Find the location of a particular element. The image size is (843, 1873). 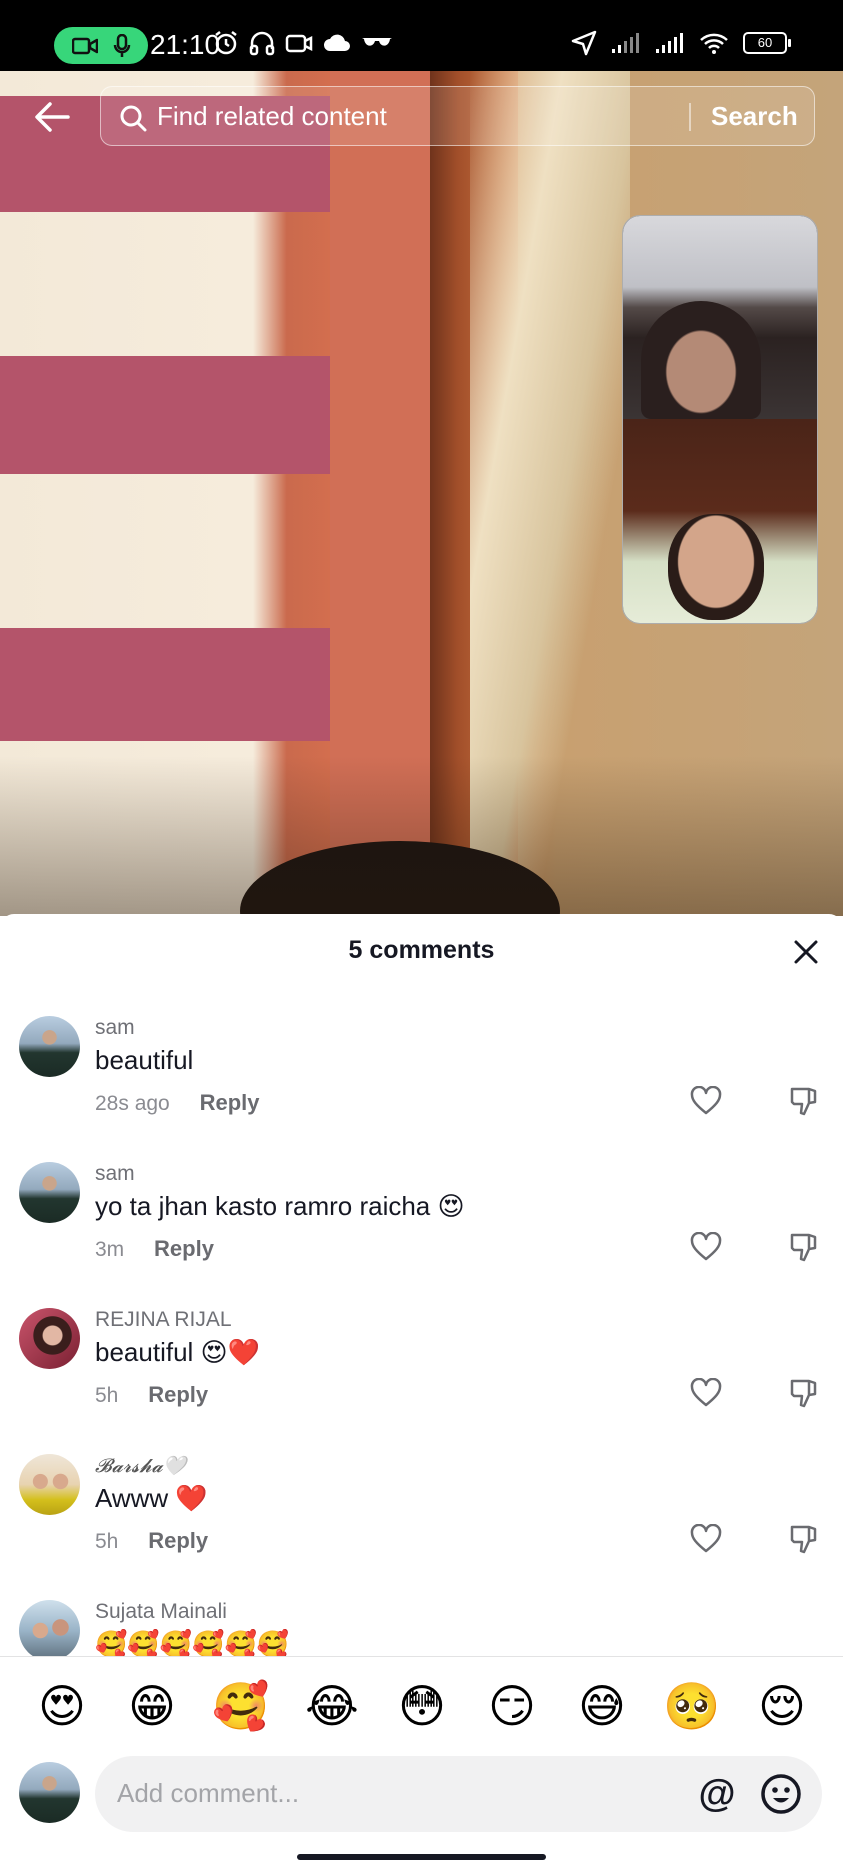

wifi-icon is located at coordinates (714, 43).